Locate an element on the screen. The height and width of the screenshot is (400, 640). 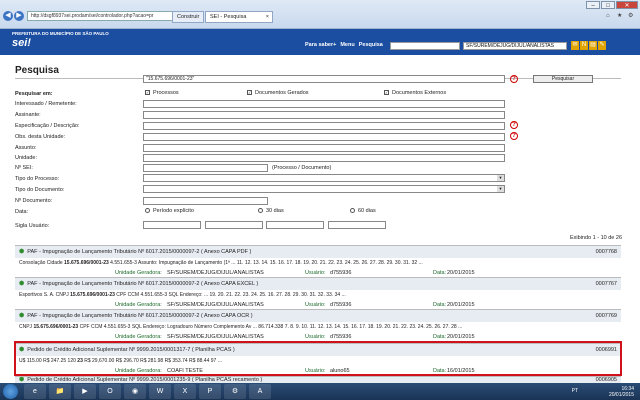
tipo-documento-select is located at coordinates (324, 189).